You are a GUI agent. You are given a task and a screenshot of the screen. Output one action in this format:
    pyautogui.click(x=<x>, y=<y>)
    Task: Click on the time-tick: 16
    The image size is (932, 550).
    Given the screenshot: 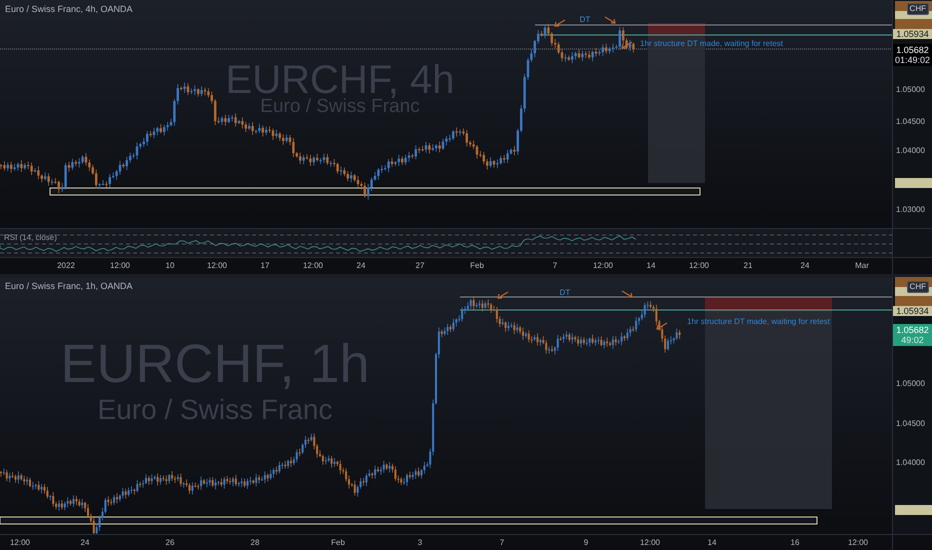 What is the action you would take?
    pyautogui.click(x=795, y=543)
    